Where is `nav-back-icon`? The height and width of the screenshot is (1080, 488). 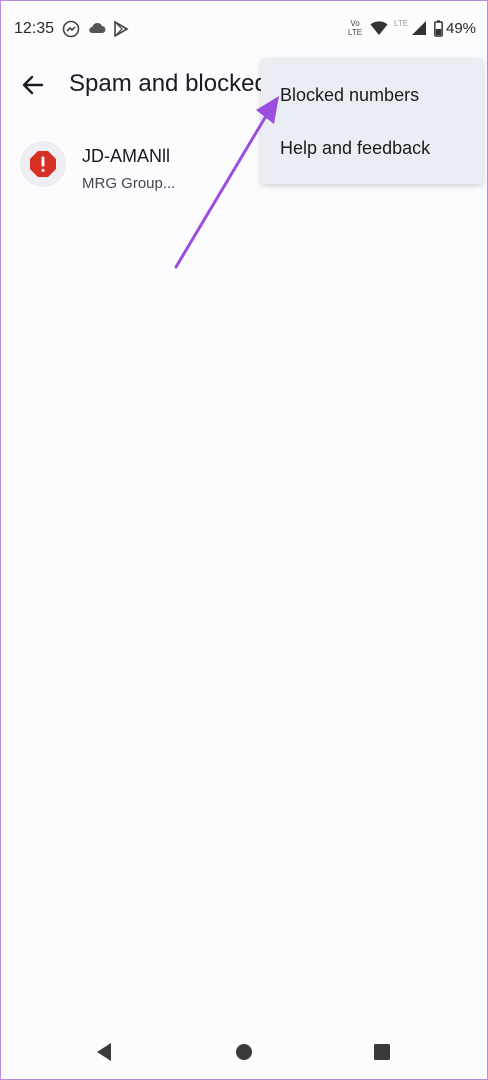
nav-back-icon is located at coordinates (104, 1054).